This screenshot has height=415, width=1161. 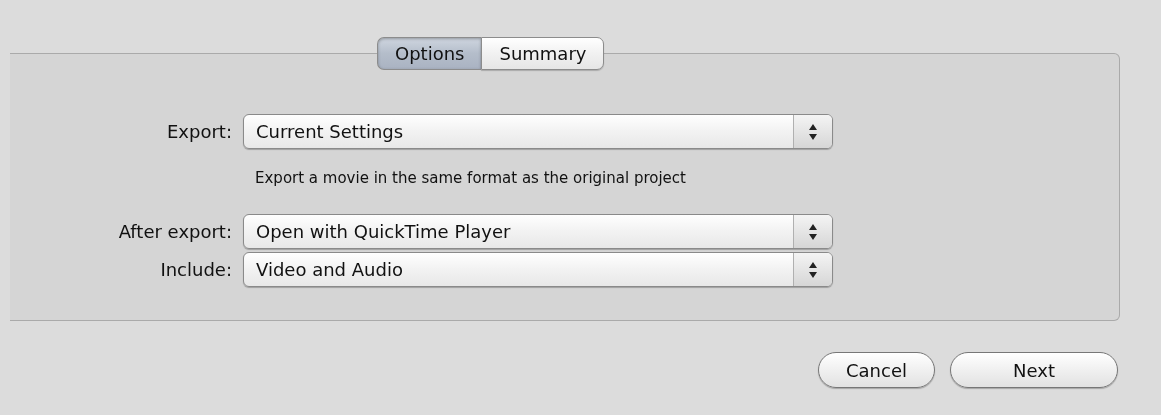 I want to click on help-text: Export a movie in the same format as the original project, so click(x=470, y=178).